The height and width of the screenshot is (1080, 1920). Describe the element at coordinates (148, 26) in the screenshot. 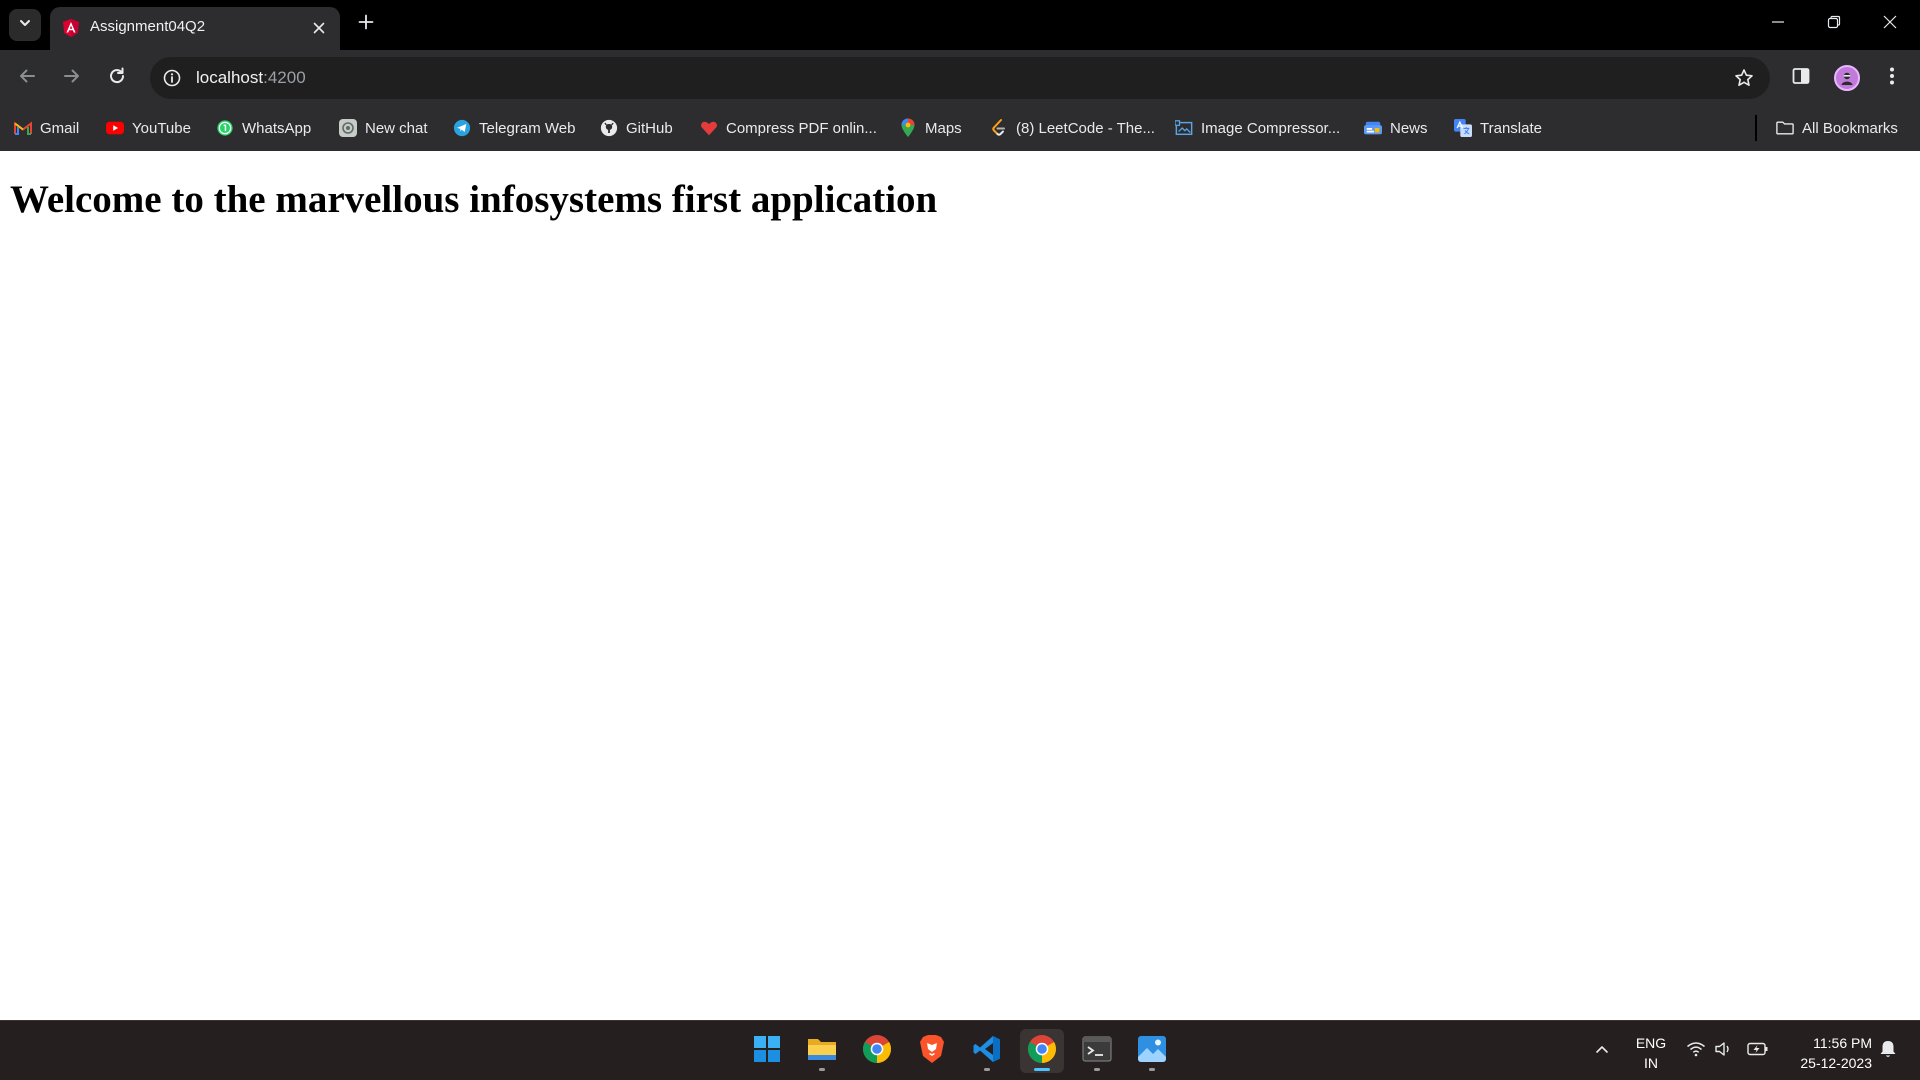

I see `tab-title: Assignment04Q2` at that location.